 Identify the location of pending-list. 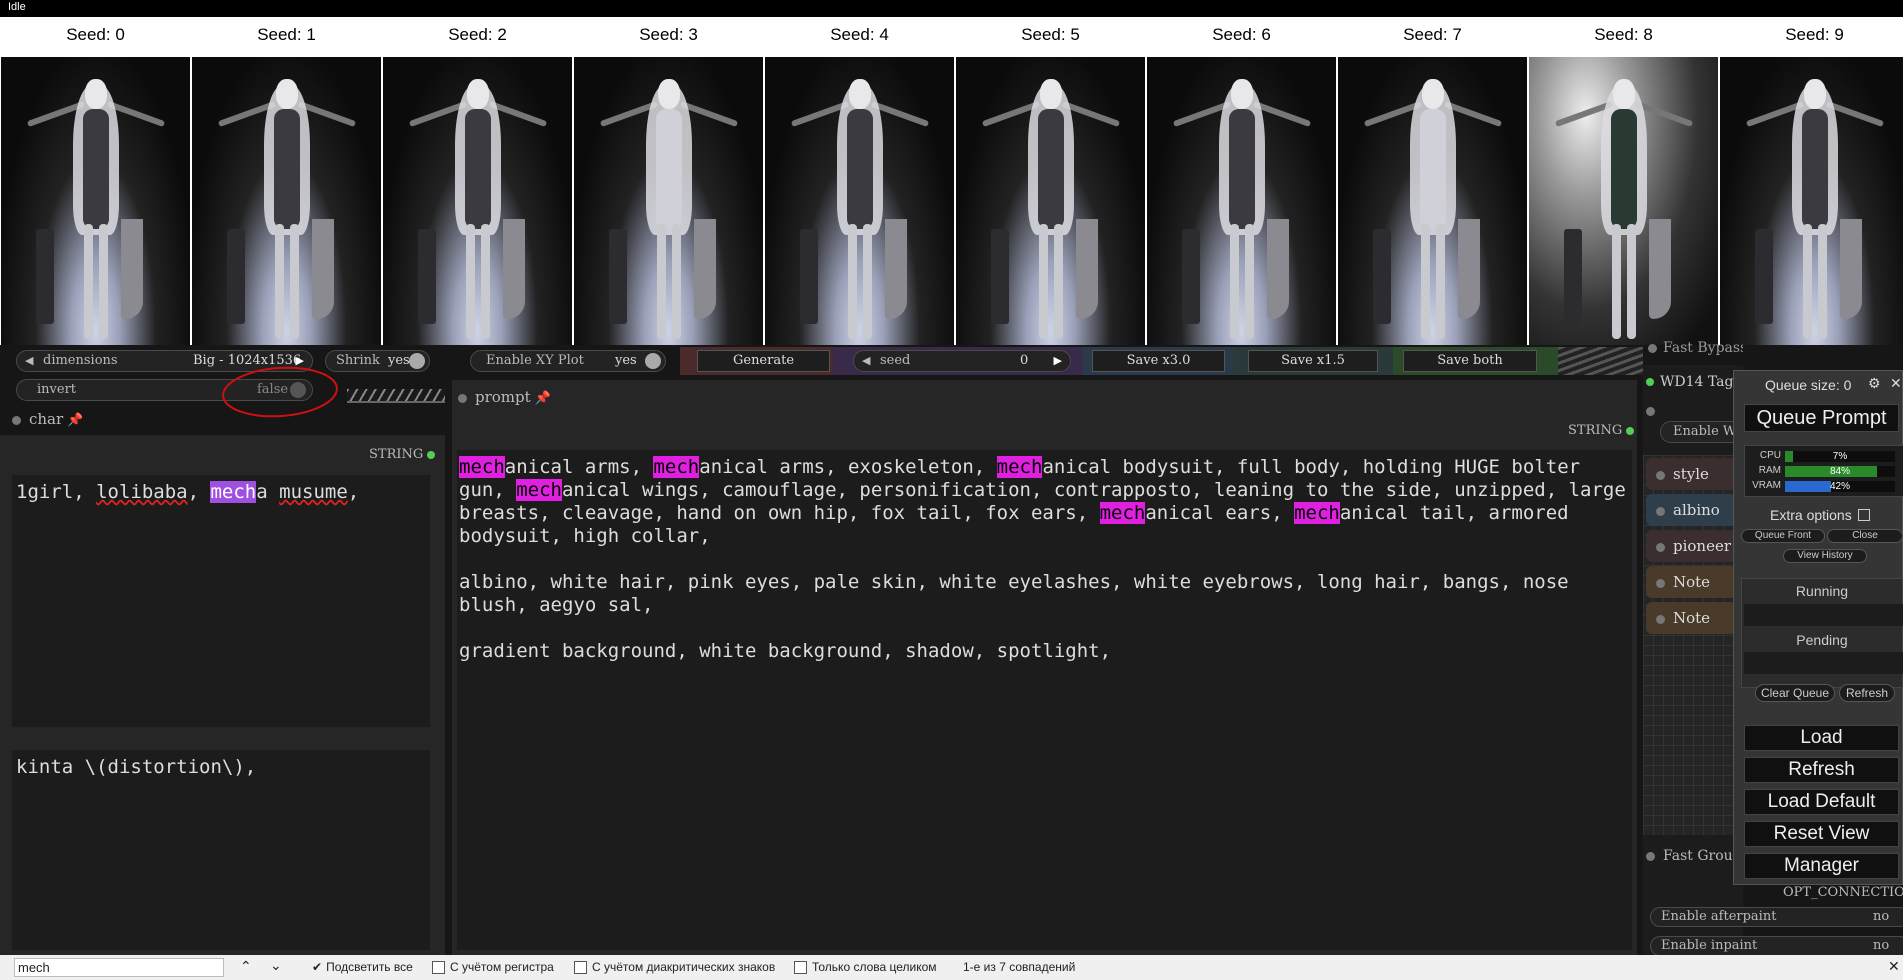
(1823, 663).